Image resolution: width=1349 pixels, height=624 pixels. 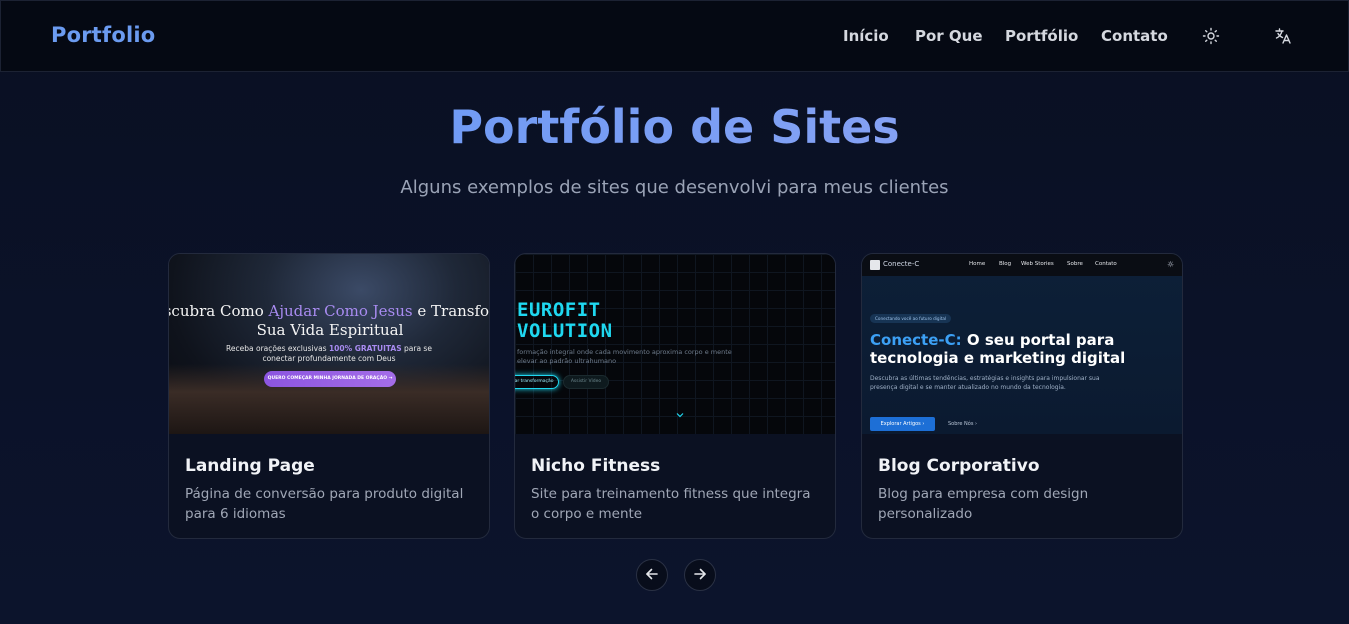 I want to click on nav-links: Início Por Que Portfólio Contato, so click(x=674, y=37).